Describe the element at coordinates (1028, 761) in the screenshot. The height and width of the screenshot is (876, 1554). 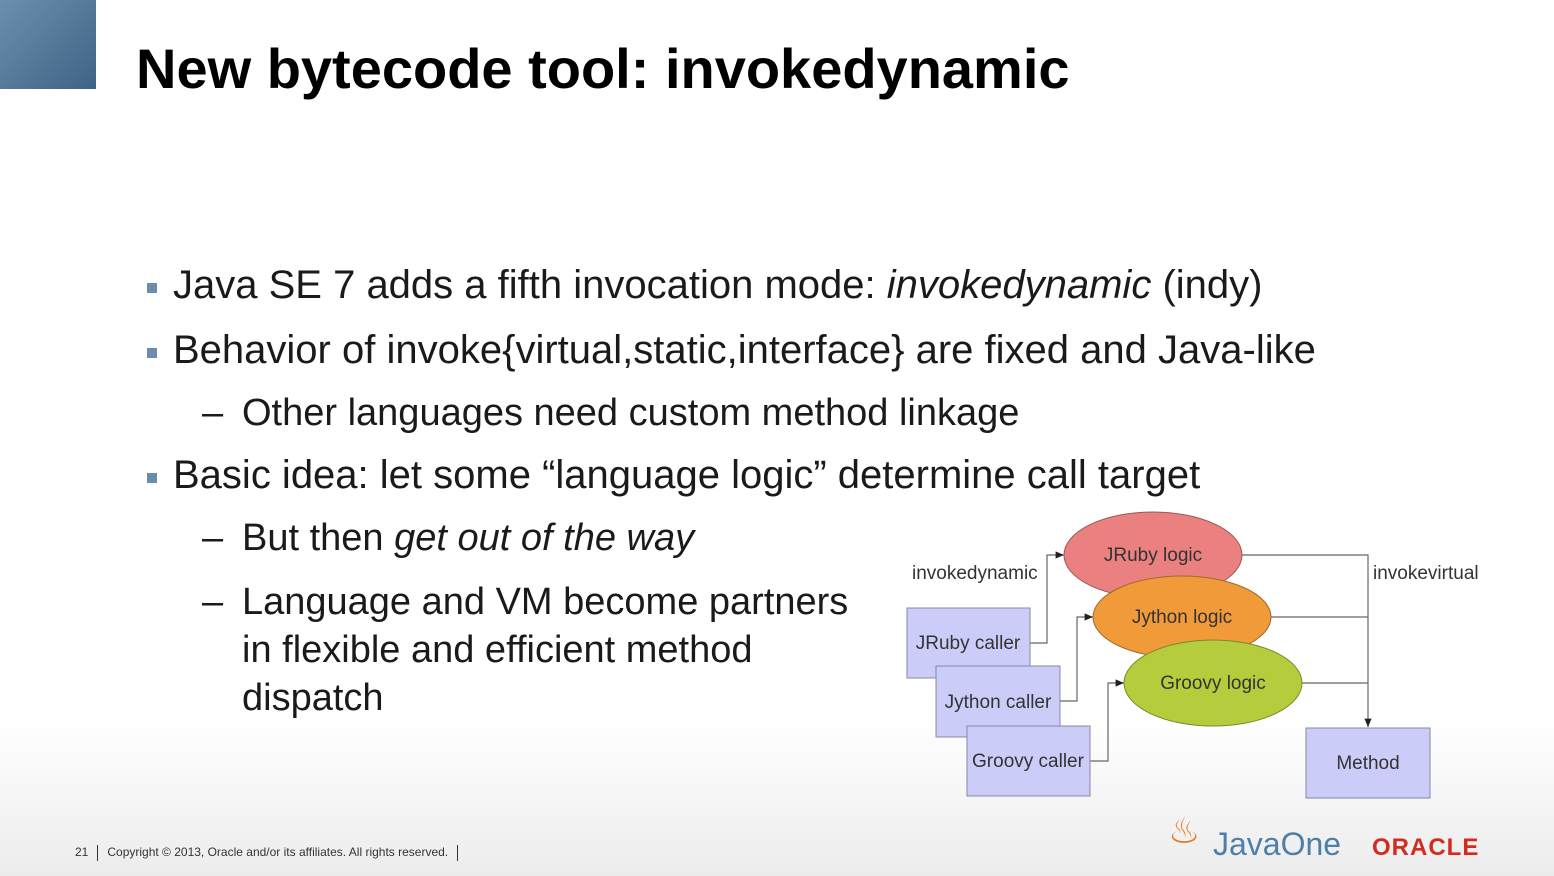
I see `groovy-caller-label: Groovy caller` at that location.